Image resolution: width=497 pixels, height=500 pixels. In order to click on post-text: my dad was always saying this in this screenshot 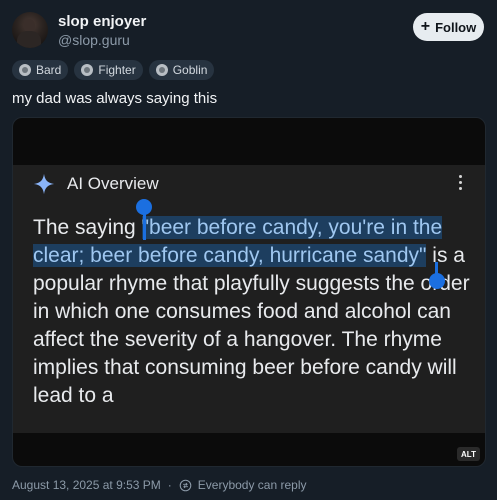, I will do `click(115, 98)`.